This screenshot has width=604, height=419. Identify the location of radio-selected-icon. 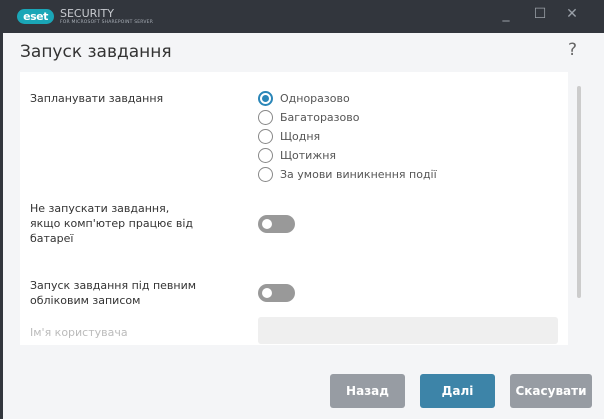
(265, 98).